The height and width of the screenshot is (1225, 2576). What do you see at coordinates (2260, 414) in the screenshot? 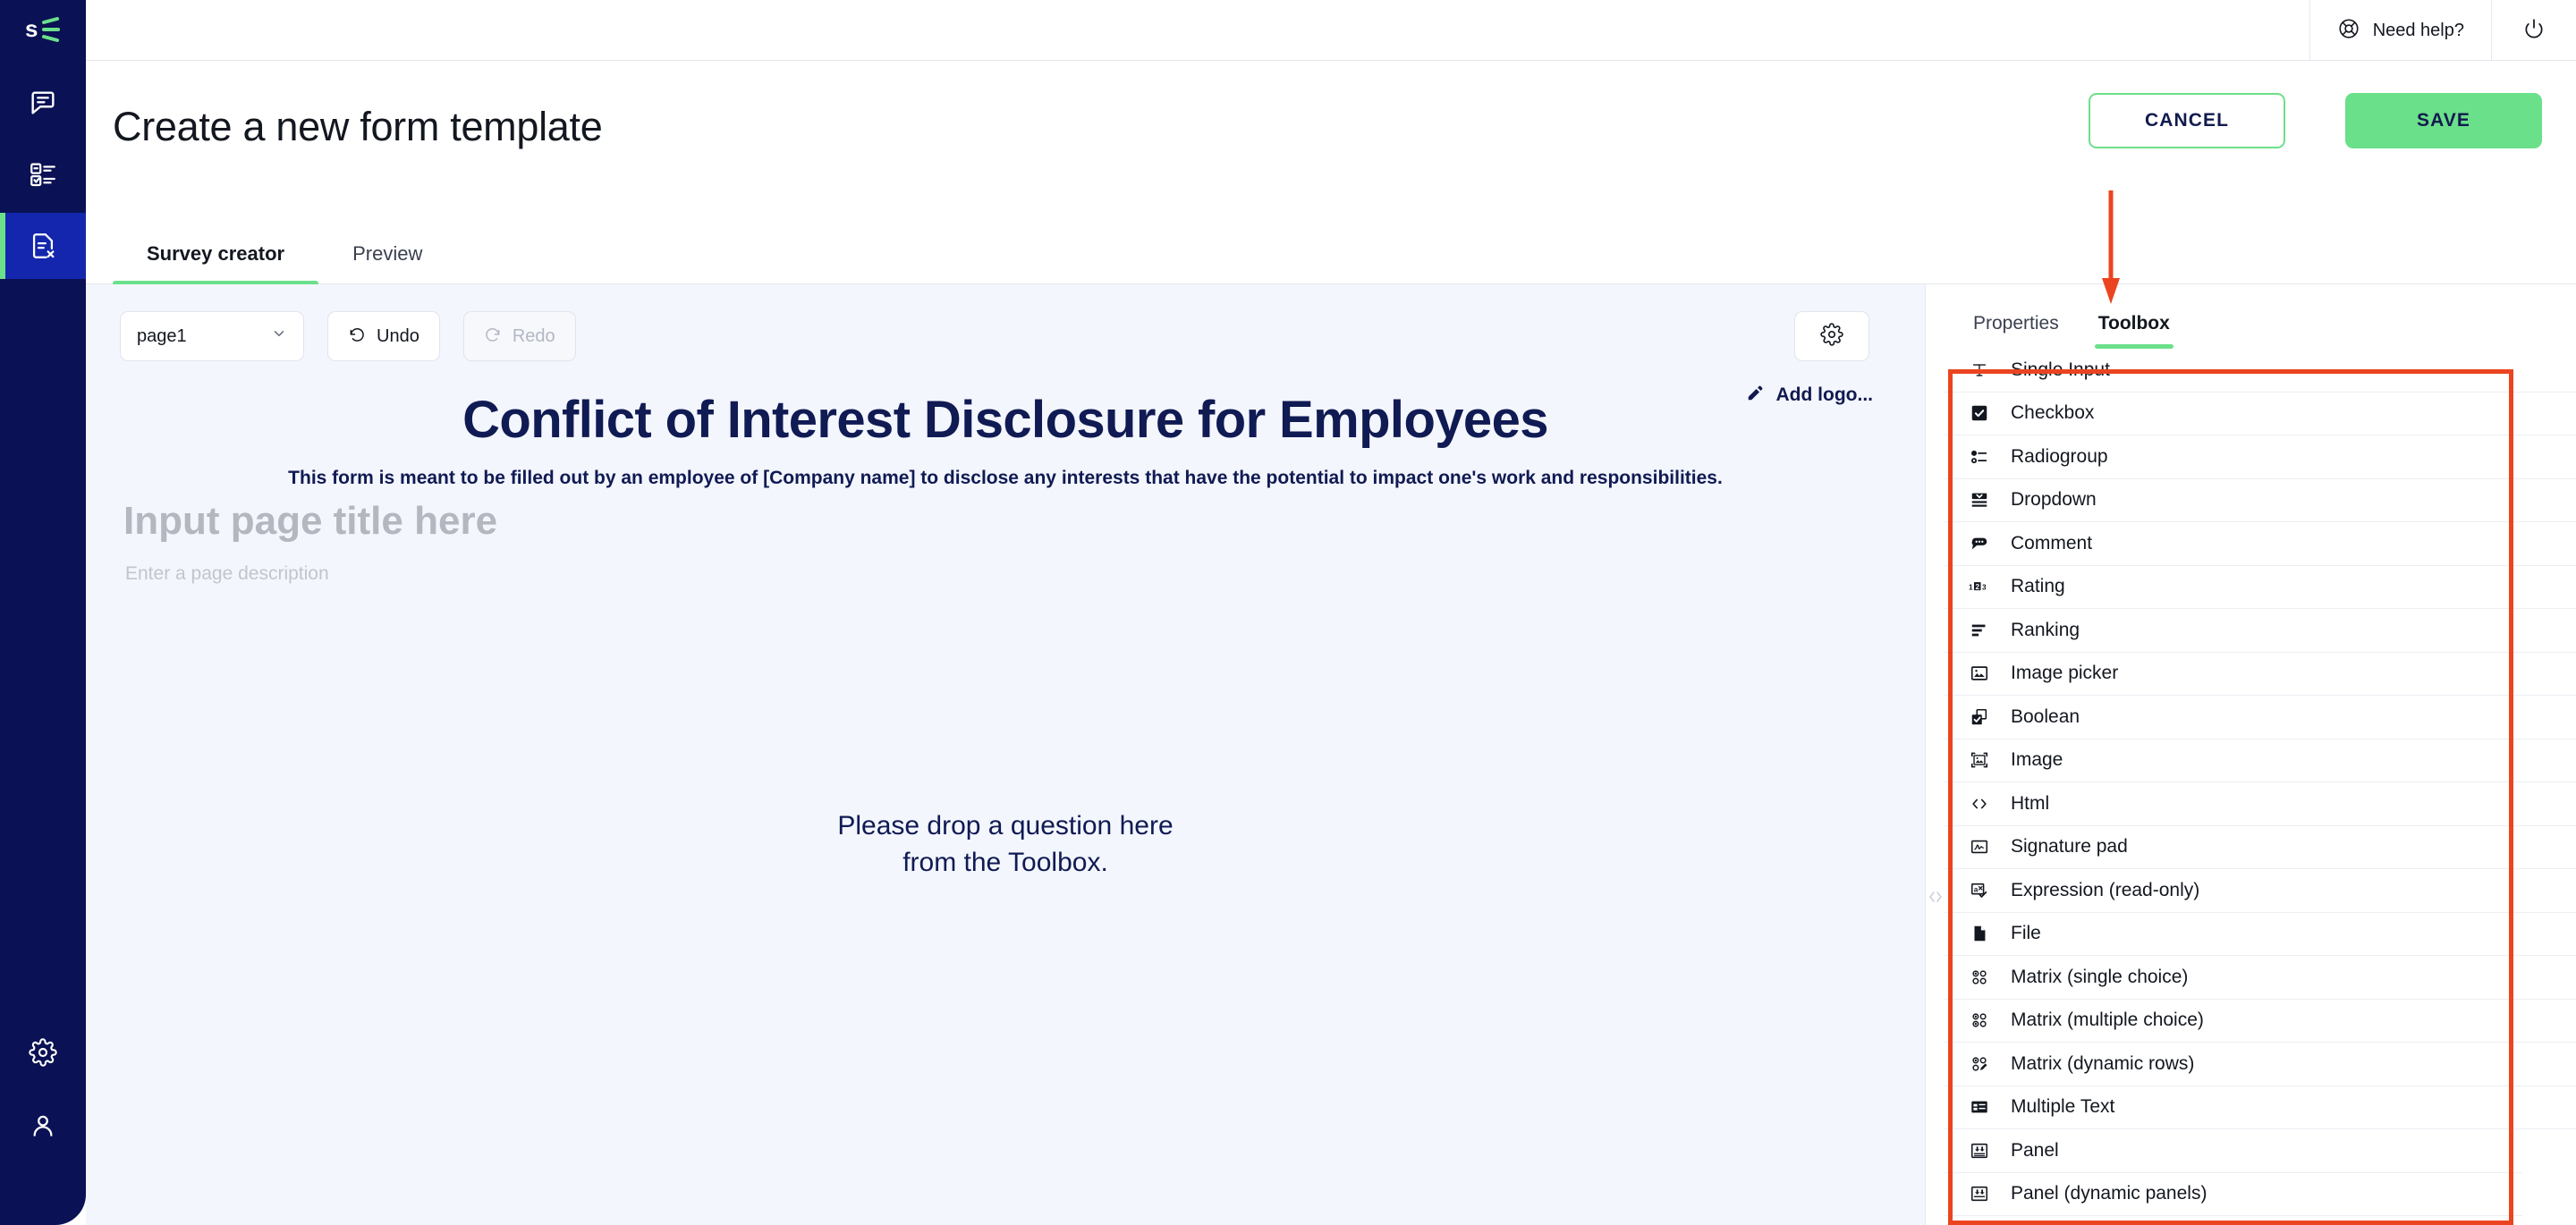
I see `toolbox-item-checkbox: Checkbox` at bounding box center [2260, 414].